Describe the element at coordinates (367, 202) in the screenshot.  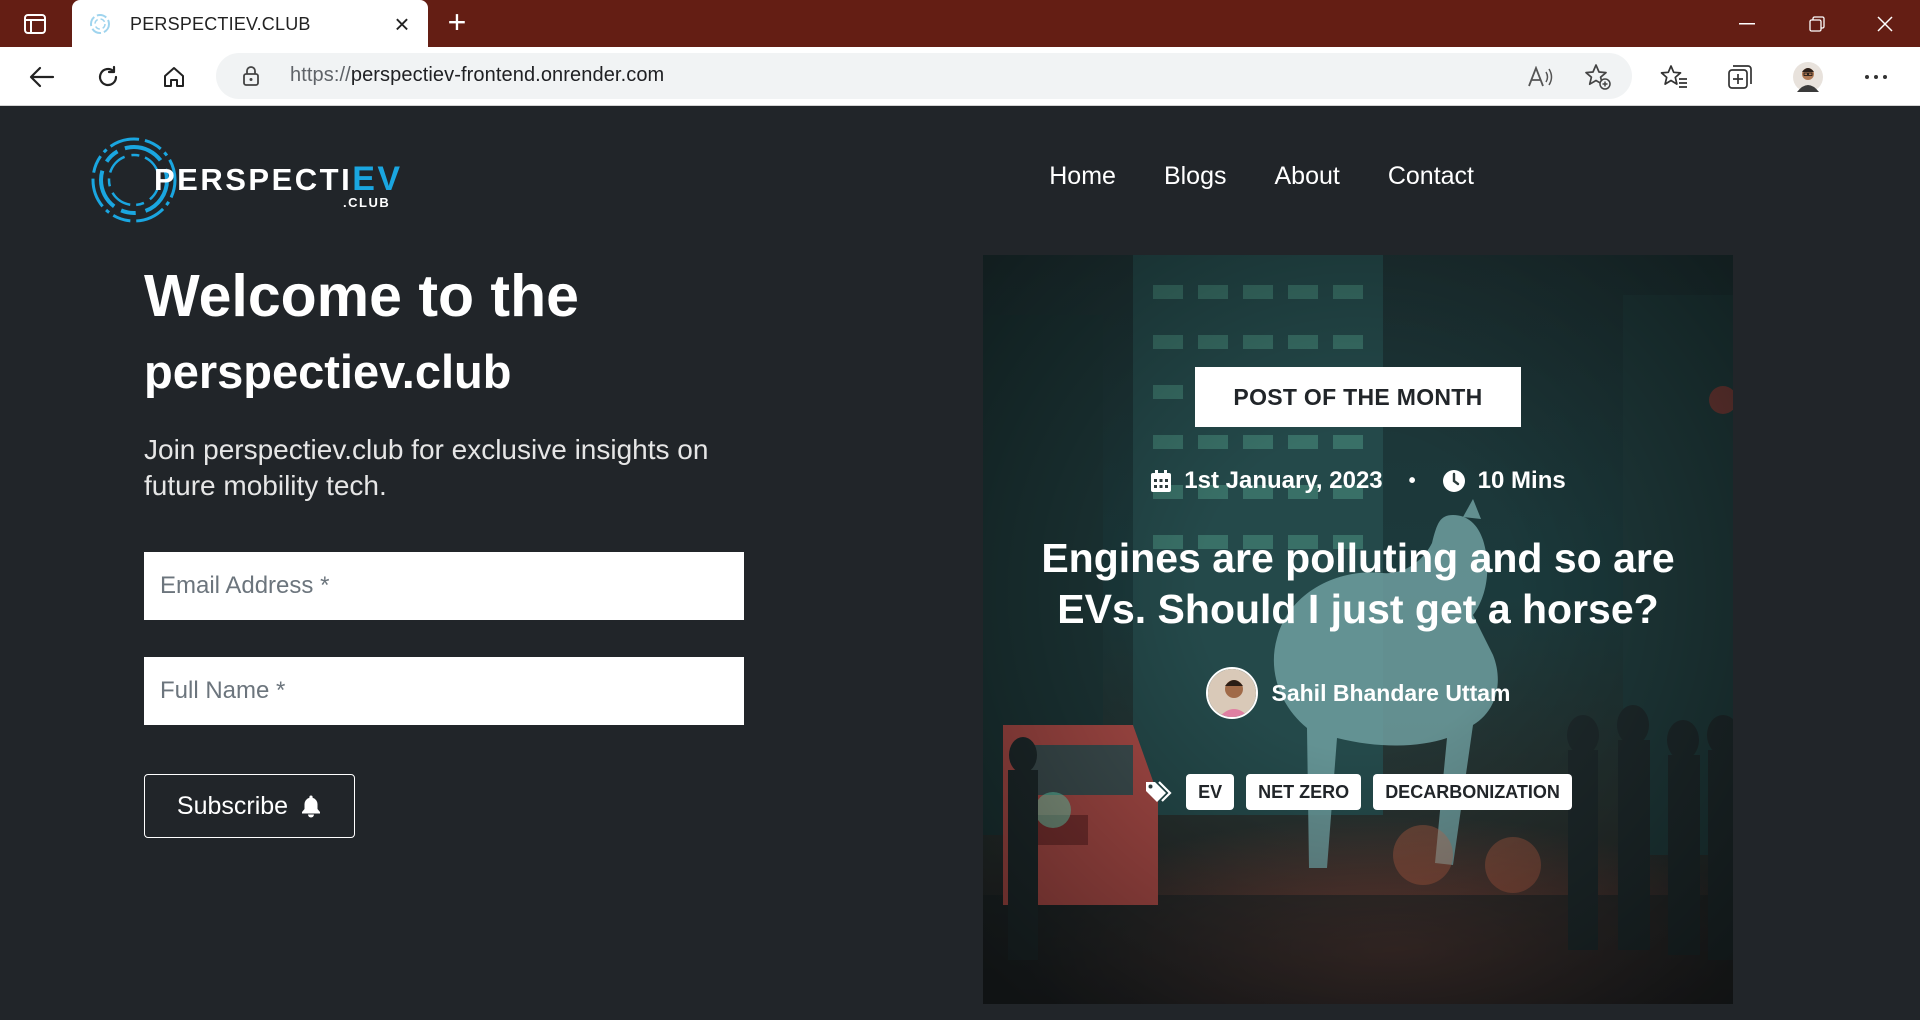
I see `logo-suffix: .CLUB` at that location.